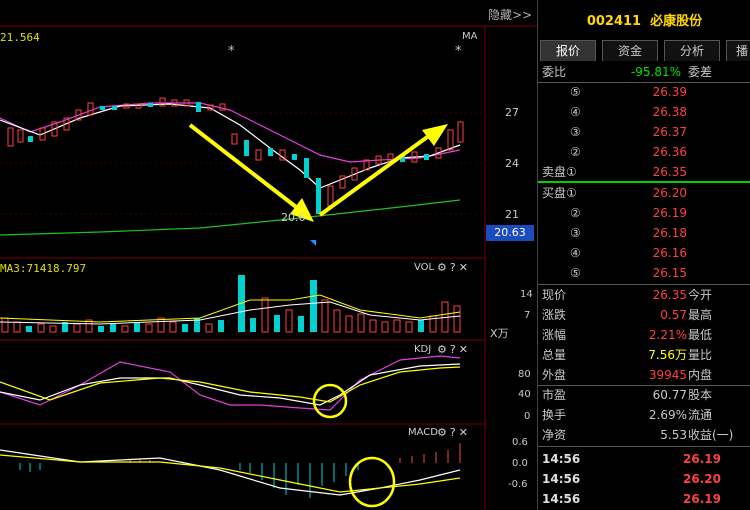 This screenshot has width=750, height=510. What do you see at coordinates (512, 214) in the screenshot?
I see `price-tick: 21` at bounding box center [512, 214].